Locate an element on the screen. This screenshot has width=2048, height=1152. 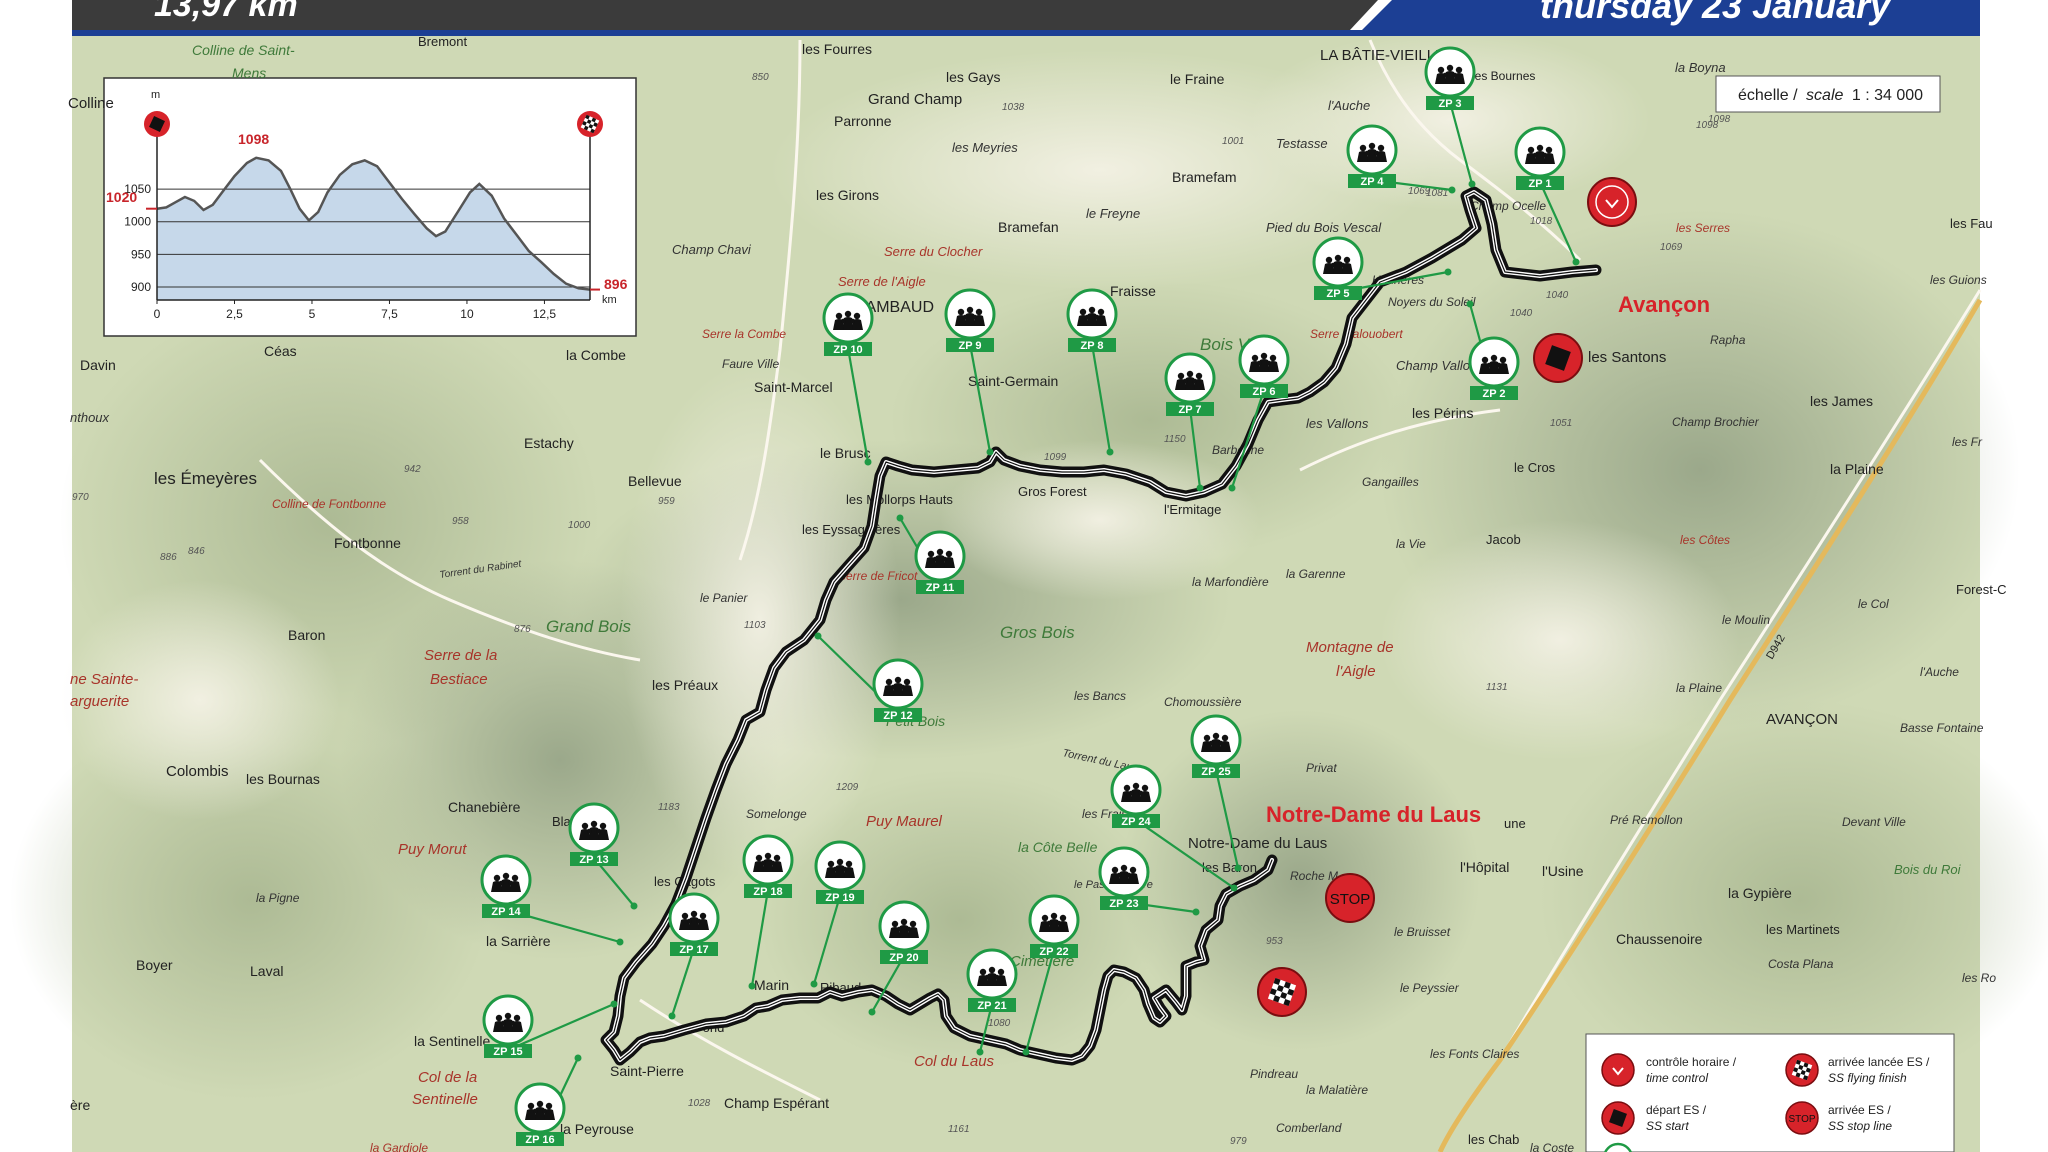
place-label: la Peyrouse is located at coordinates (597, 1129).